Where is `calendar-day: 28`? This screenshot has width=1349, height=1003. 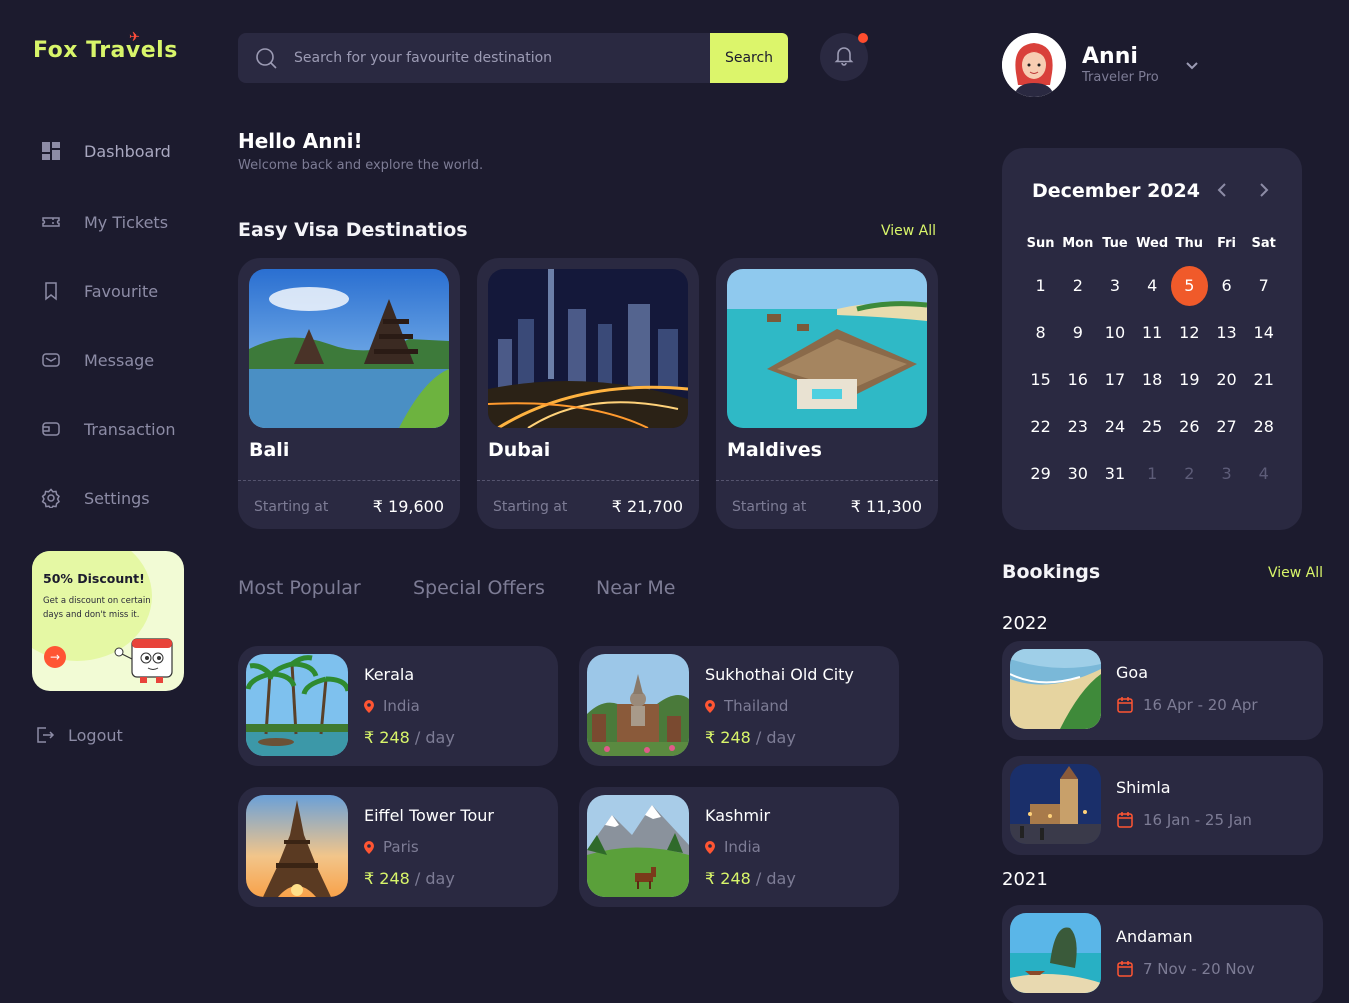
calendar-day: 28 is located at coordinates (1263, 426).